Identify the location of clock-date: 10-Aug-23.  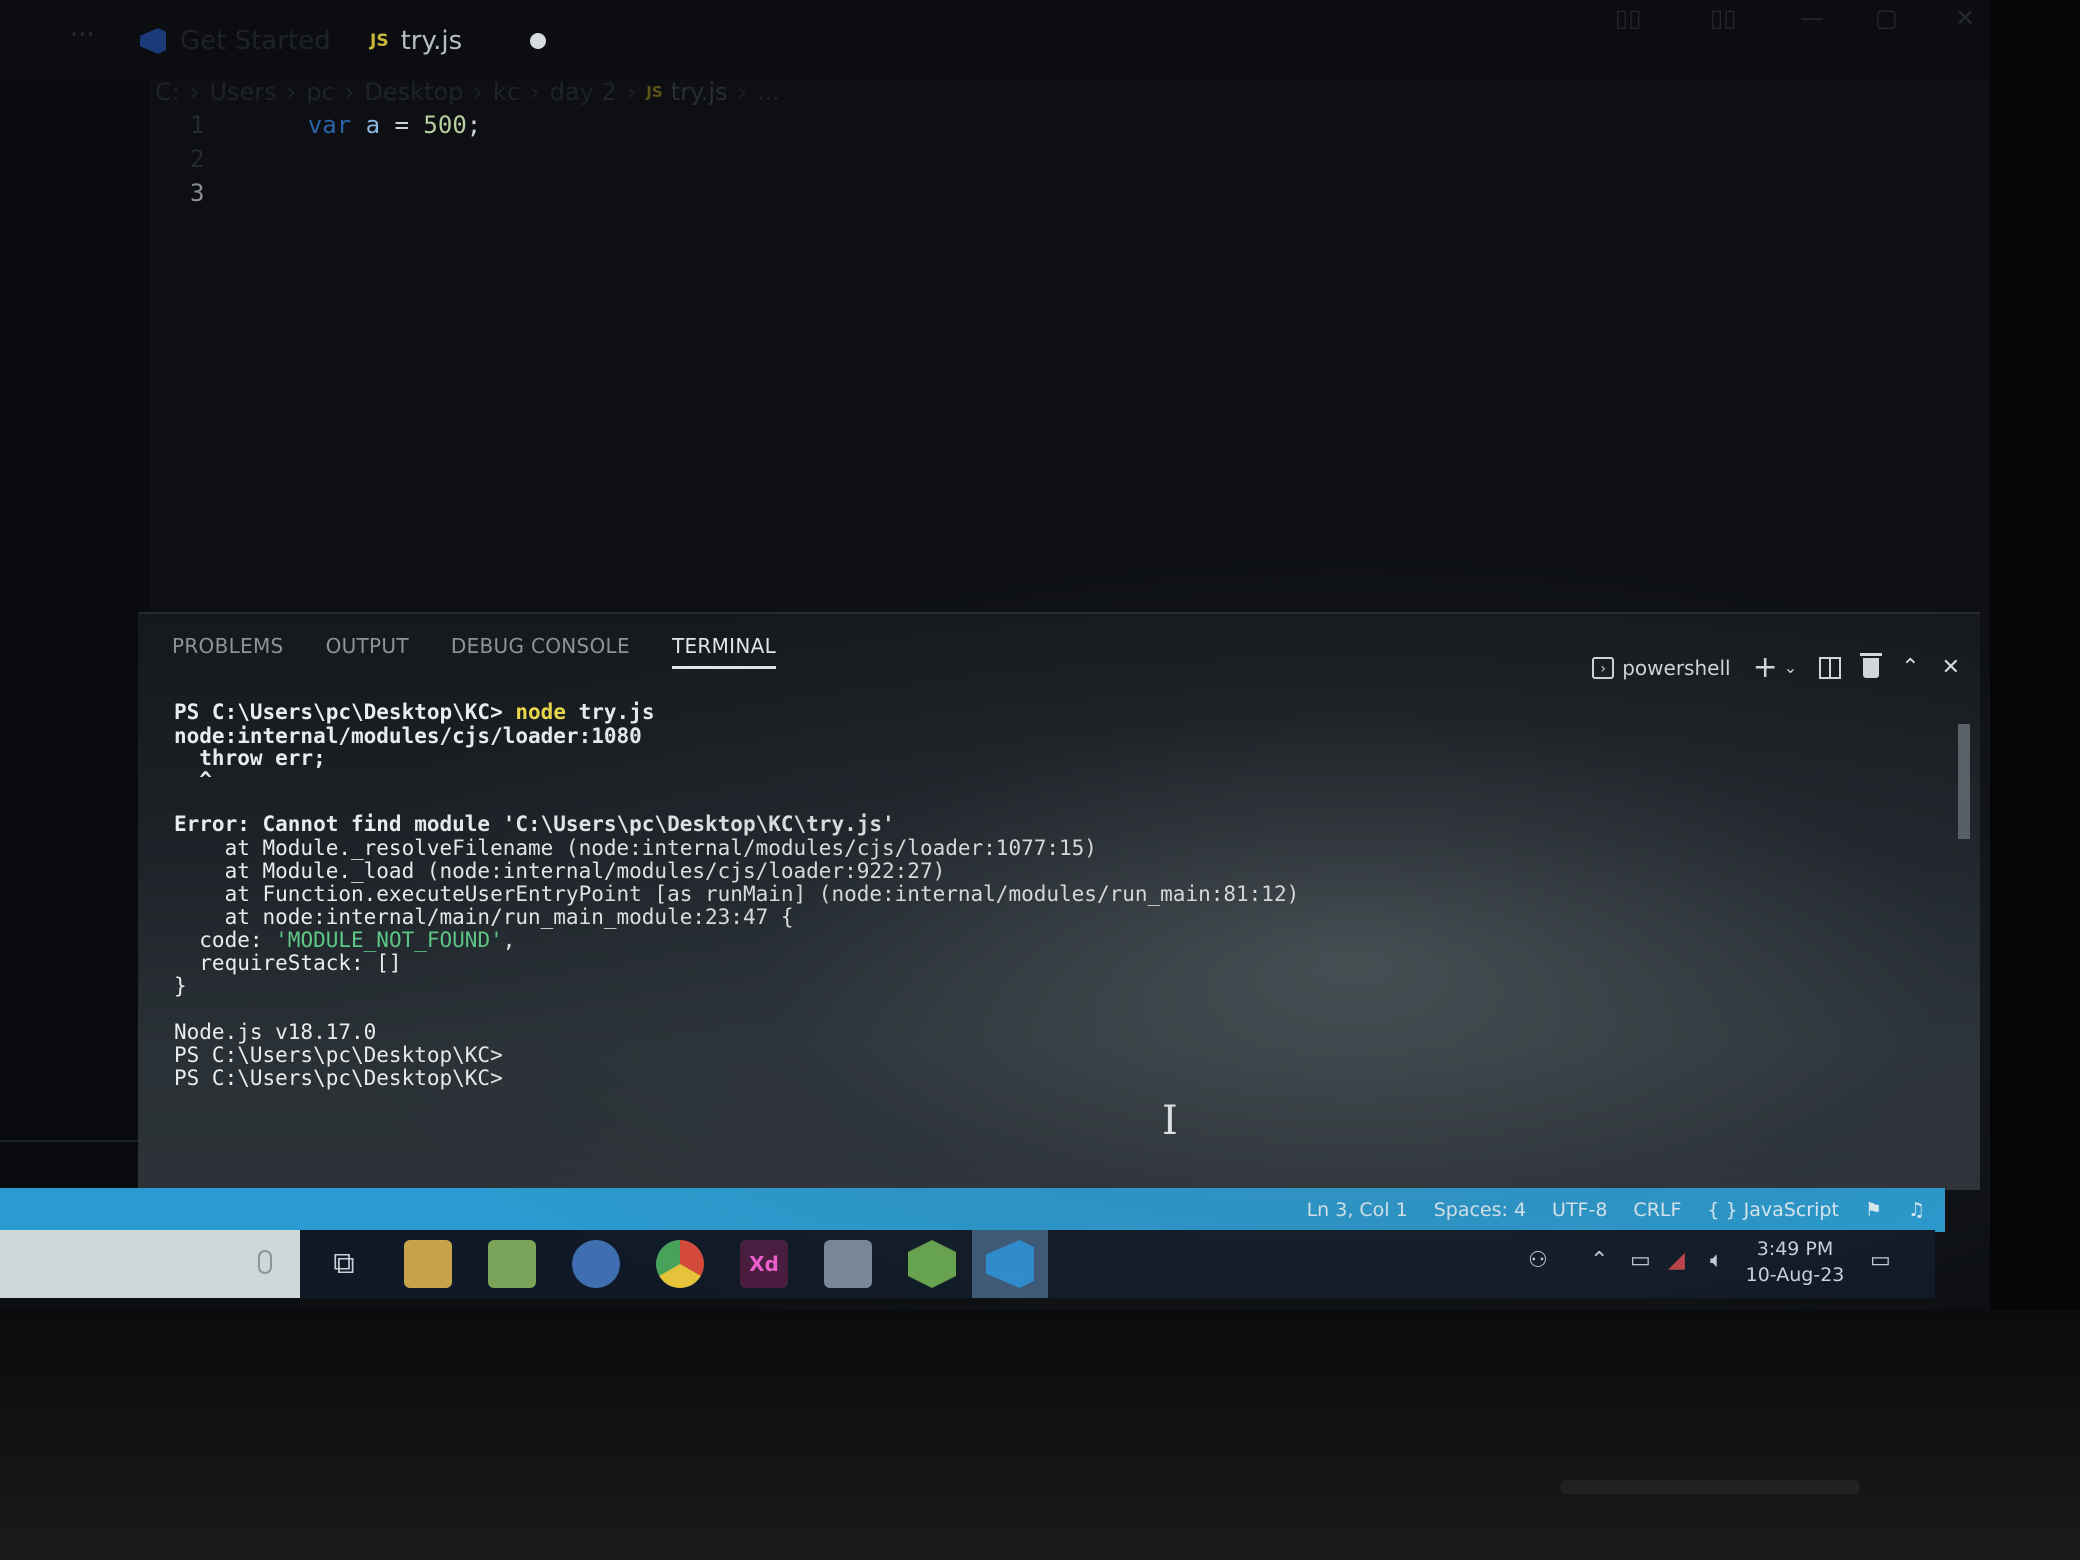
(1795, 1275).